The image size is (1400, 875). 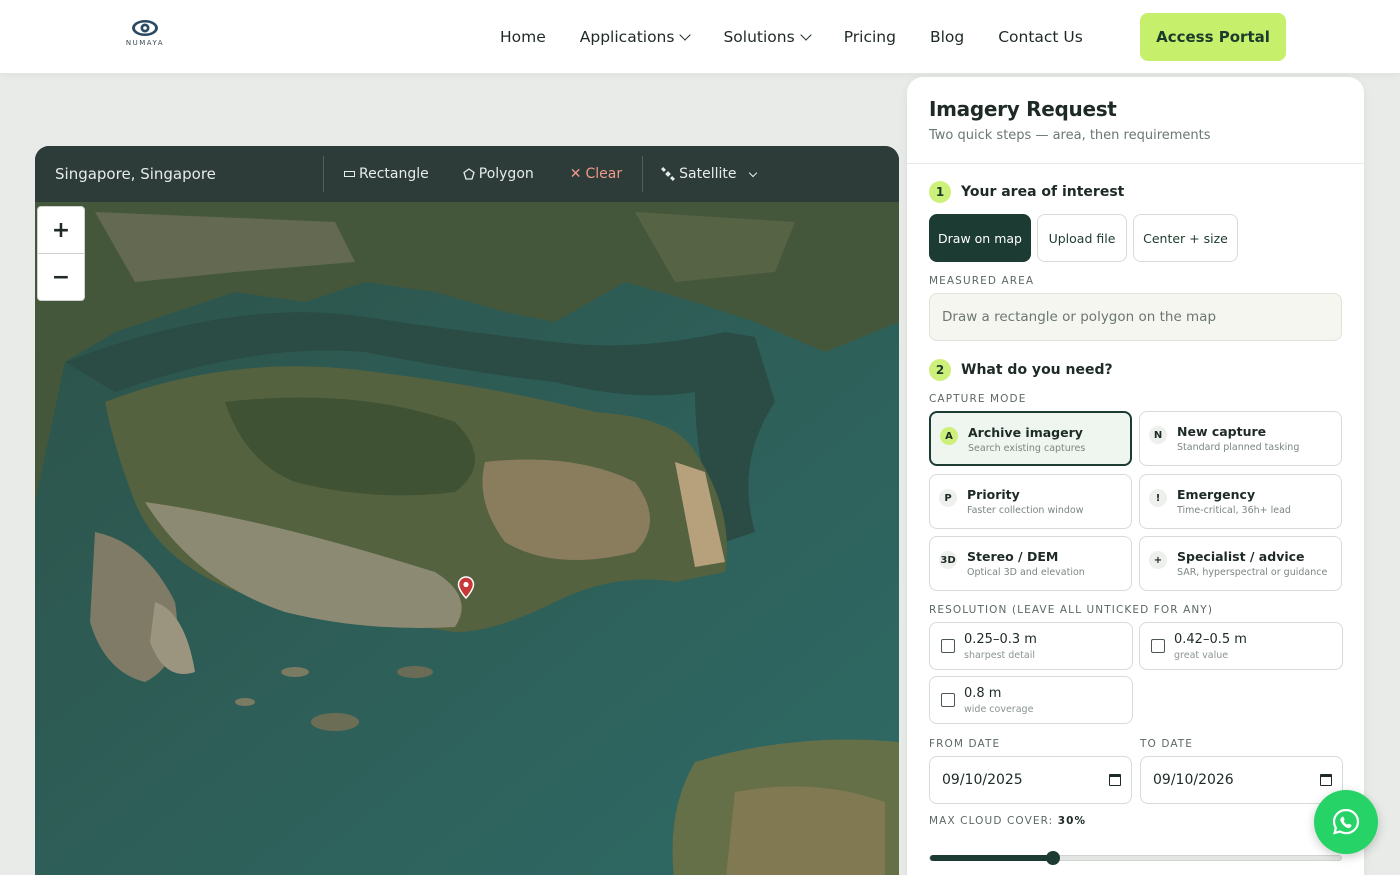 I want to click on panel-title: Imagery Request, so click(x=1023, y=109).